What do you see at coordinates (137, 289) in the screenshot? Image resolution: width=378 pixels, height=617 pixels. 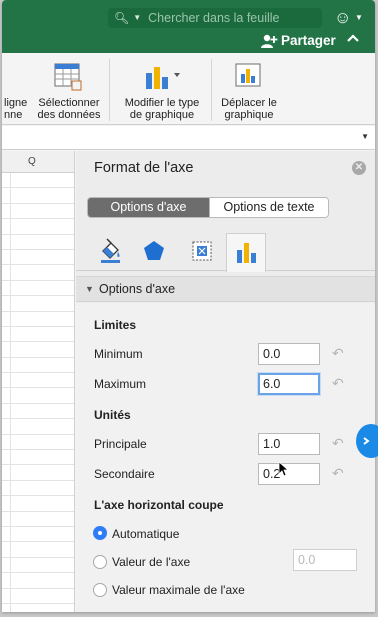 I see `section-title: Options d'axe` at bounding box center [137, 289].